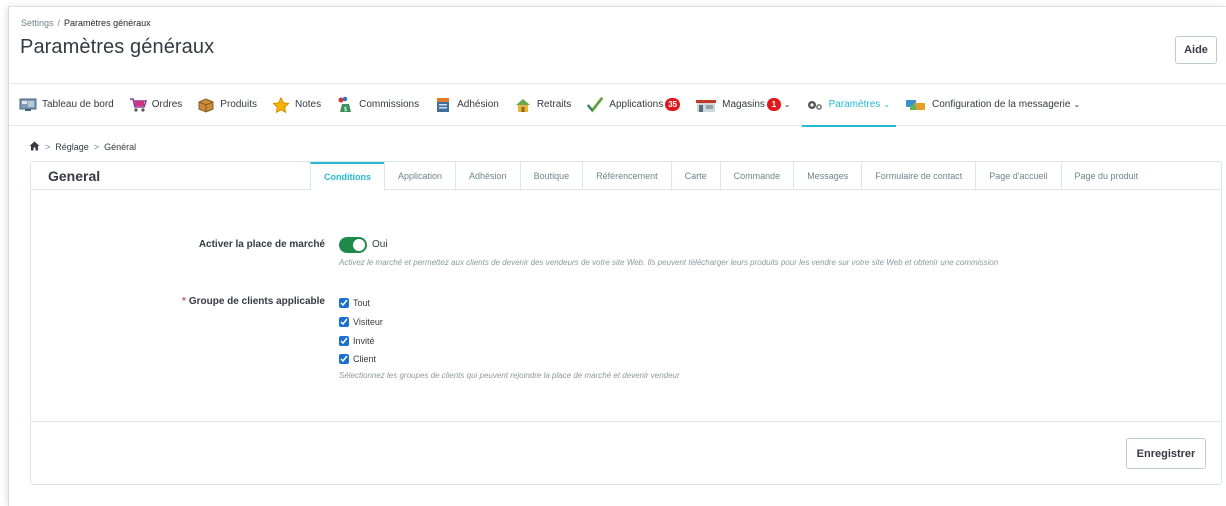 The image size is (1226, 506). Describe the element at coordinates (916, 105) in the screenshot. I see `messaging-icon` at that location.